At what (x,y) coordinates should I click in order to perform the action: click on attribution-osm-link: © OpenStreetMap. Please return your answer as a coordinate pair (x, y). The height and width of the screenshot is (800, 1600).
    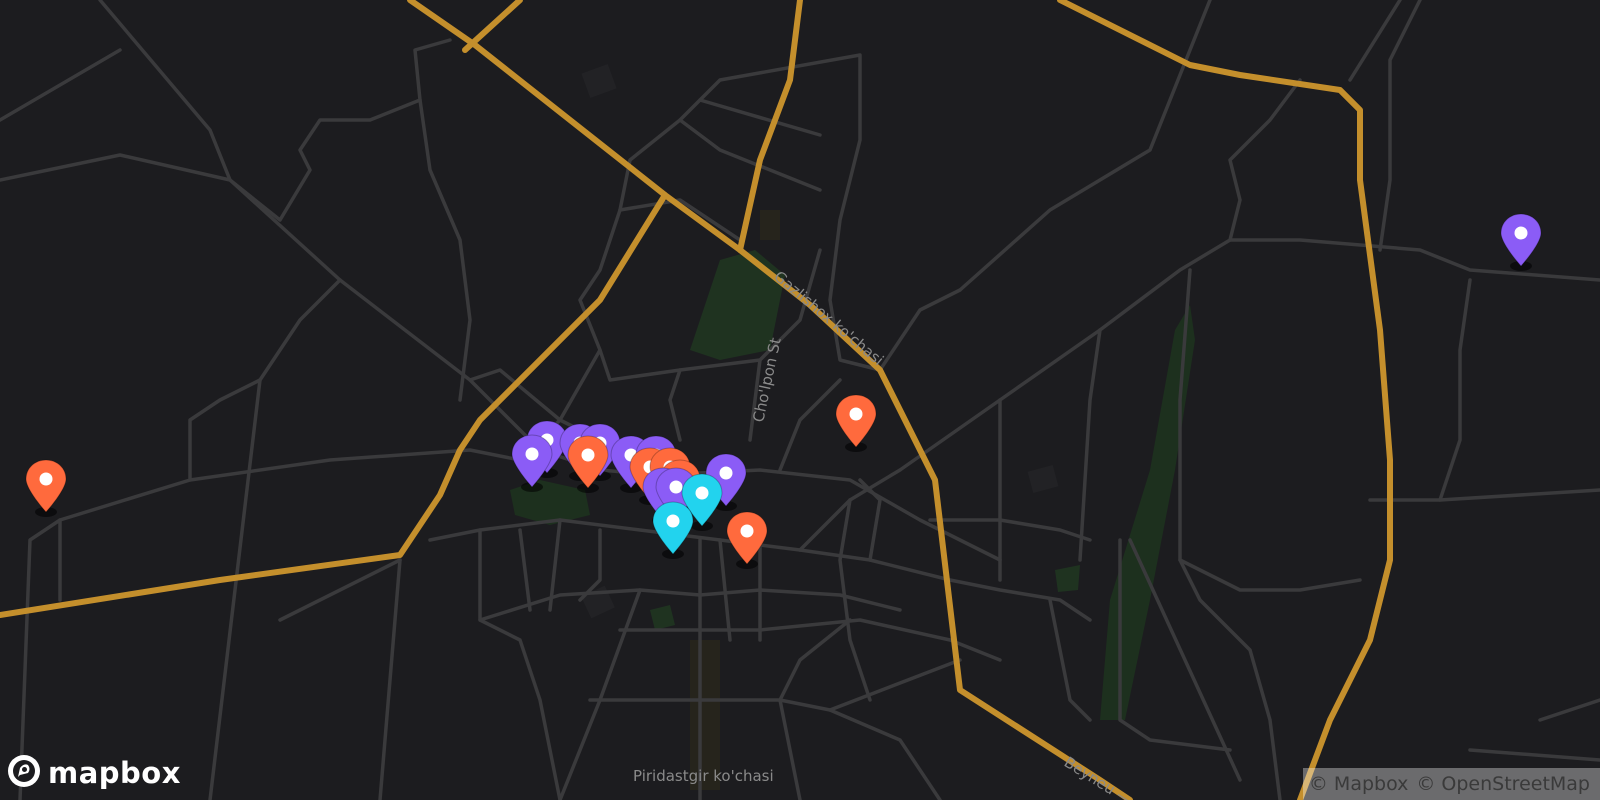
    Looking at the image, I should click on (1503, 784).